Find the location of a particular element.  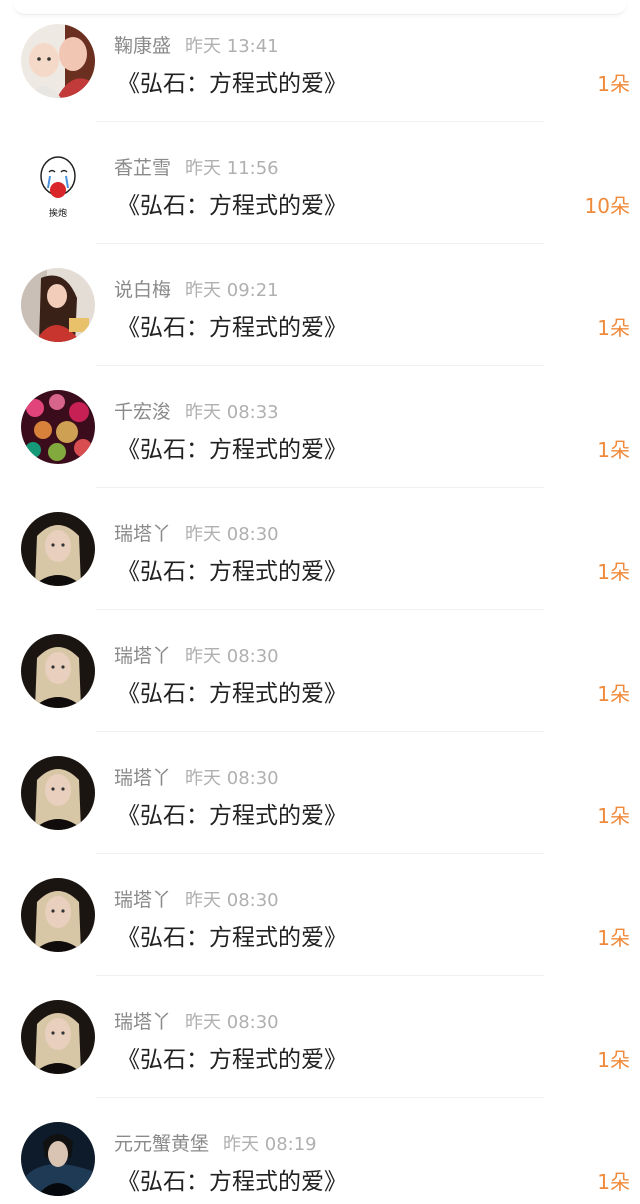

list-item: 鞠康盛 昨天 13:41 《弘石：方程式的爱》 1朵 is located at coordinates (320, 61).